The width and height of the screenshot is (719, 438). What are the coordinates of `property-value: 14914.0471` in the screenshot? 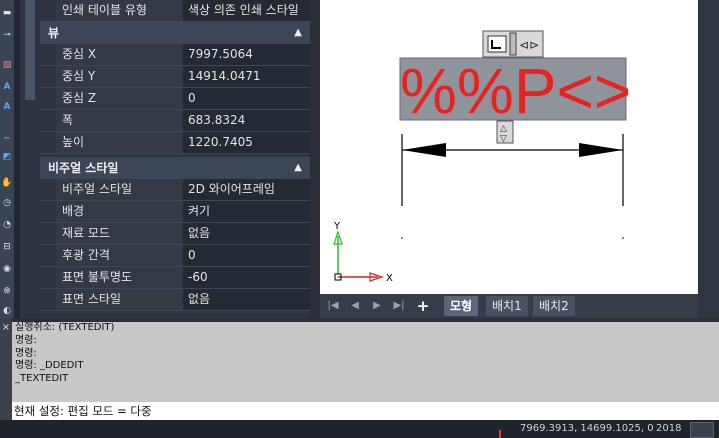 It's located at (246, 76).